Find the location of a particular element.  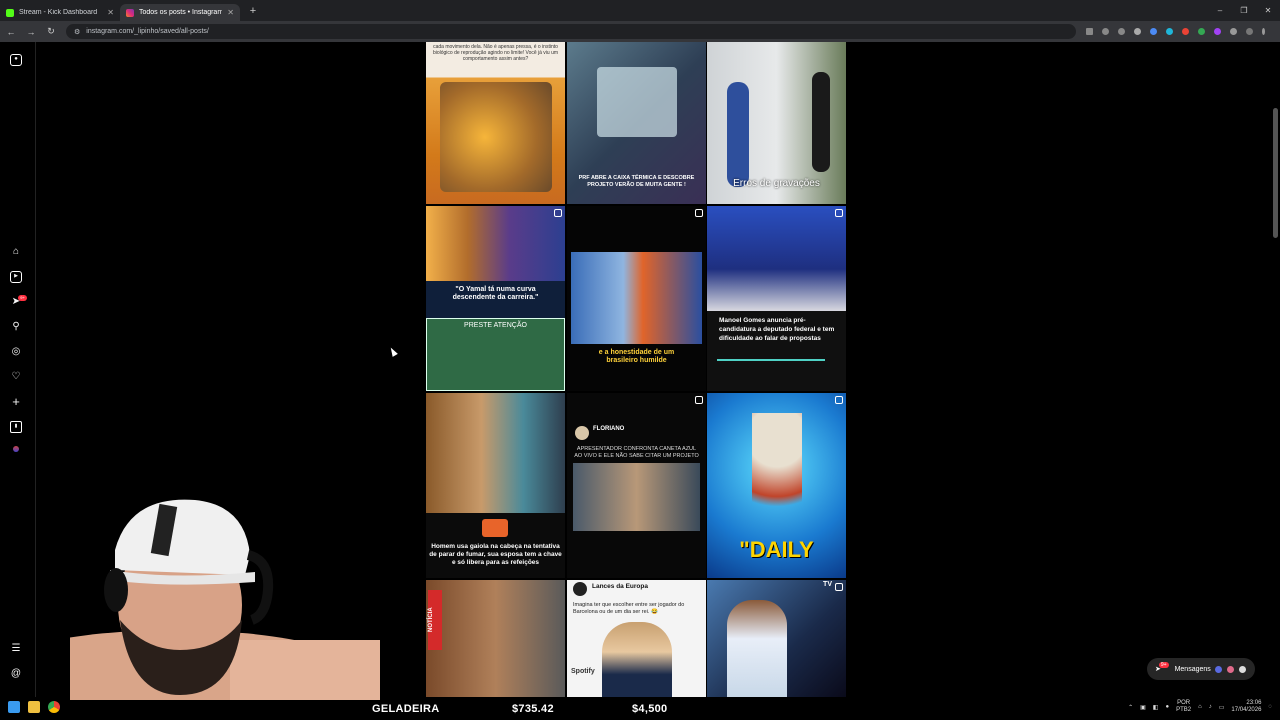

kebab-menu-icon is located at coordinates (1263, 31).